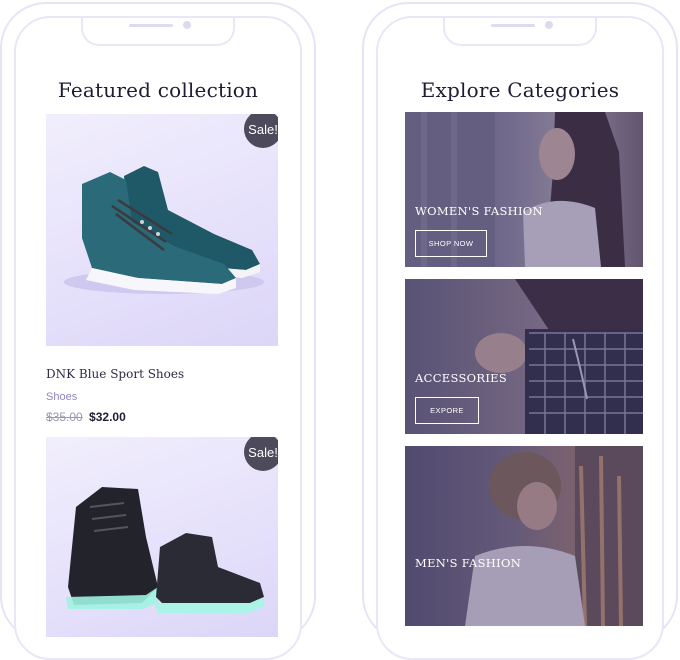 The image size is (680, 660). I want to click on blue-sneaker-illustration, so click(164, 230).